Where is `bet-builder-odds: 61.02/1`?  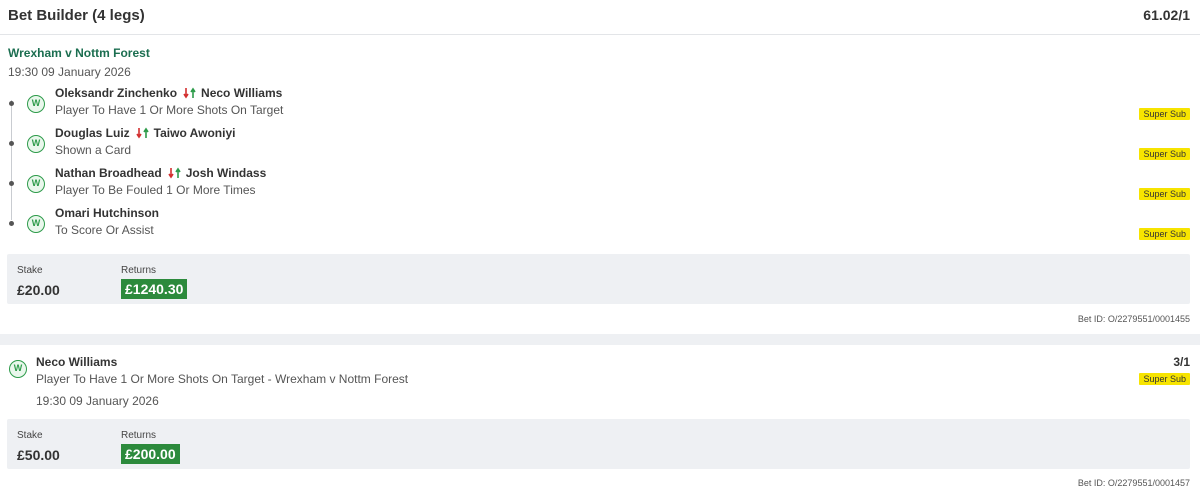 bet-builder-odds: 61.02/1 is located at coordinates (1166, 15).